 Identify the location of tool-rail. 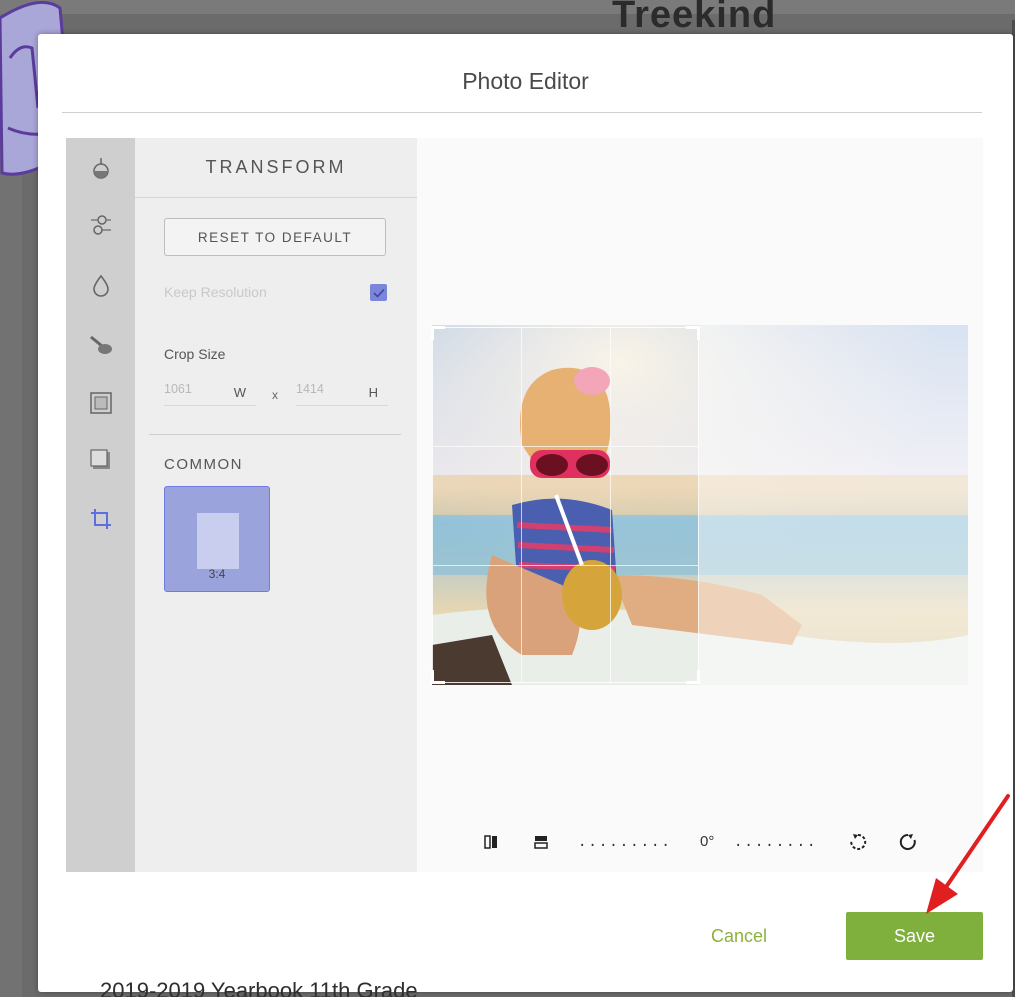
(100, 505).